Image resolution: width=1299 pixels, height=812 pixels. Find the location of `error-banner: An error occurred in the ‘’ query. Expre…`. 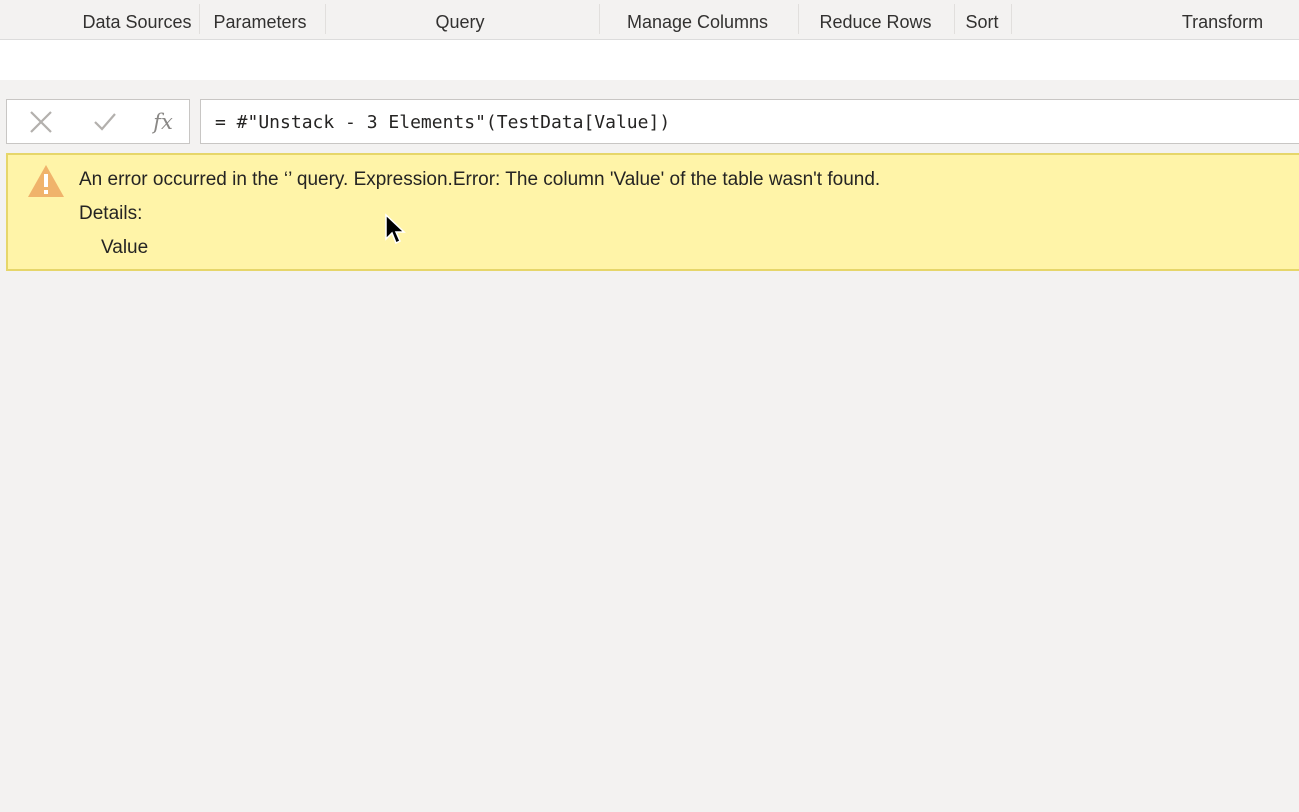

error-banner: An error occurred in the ‘’ query. Expre… is located at coordinates (652, 212).